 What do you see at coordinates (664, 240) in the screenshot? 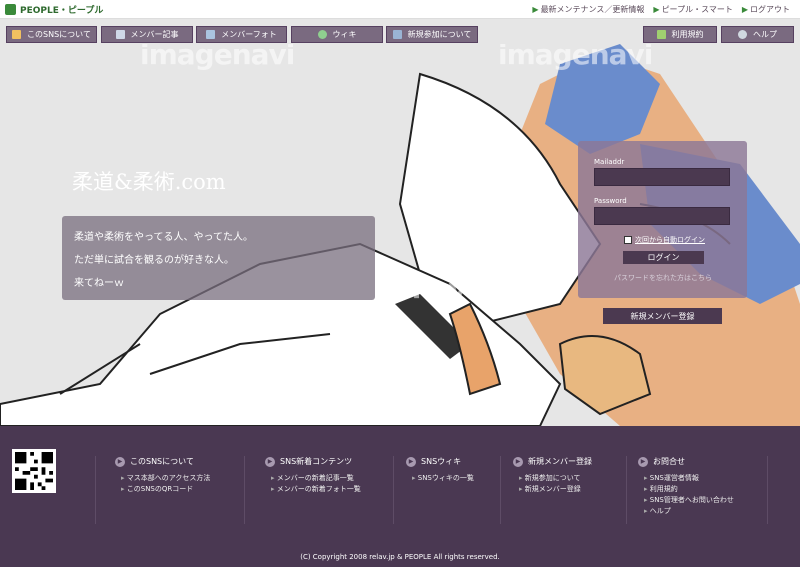
I see `auto-login: 次回から自動ログイン` at bounding box center [664, 240].